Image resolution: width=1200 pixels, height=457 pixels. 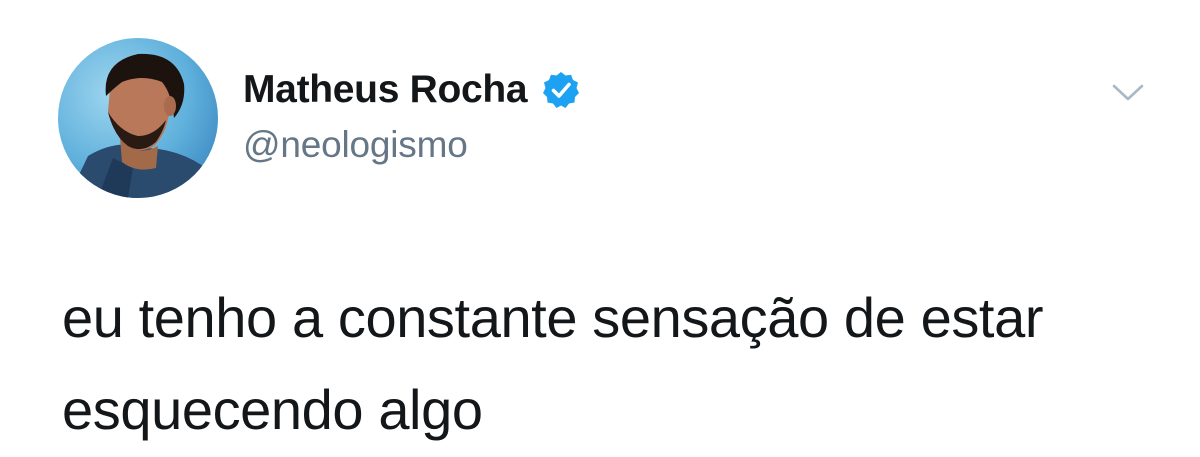 I want to click on display-name: Matheus Rocha, so click(x=385, y=90).